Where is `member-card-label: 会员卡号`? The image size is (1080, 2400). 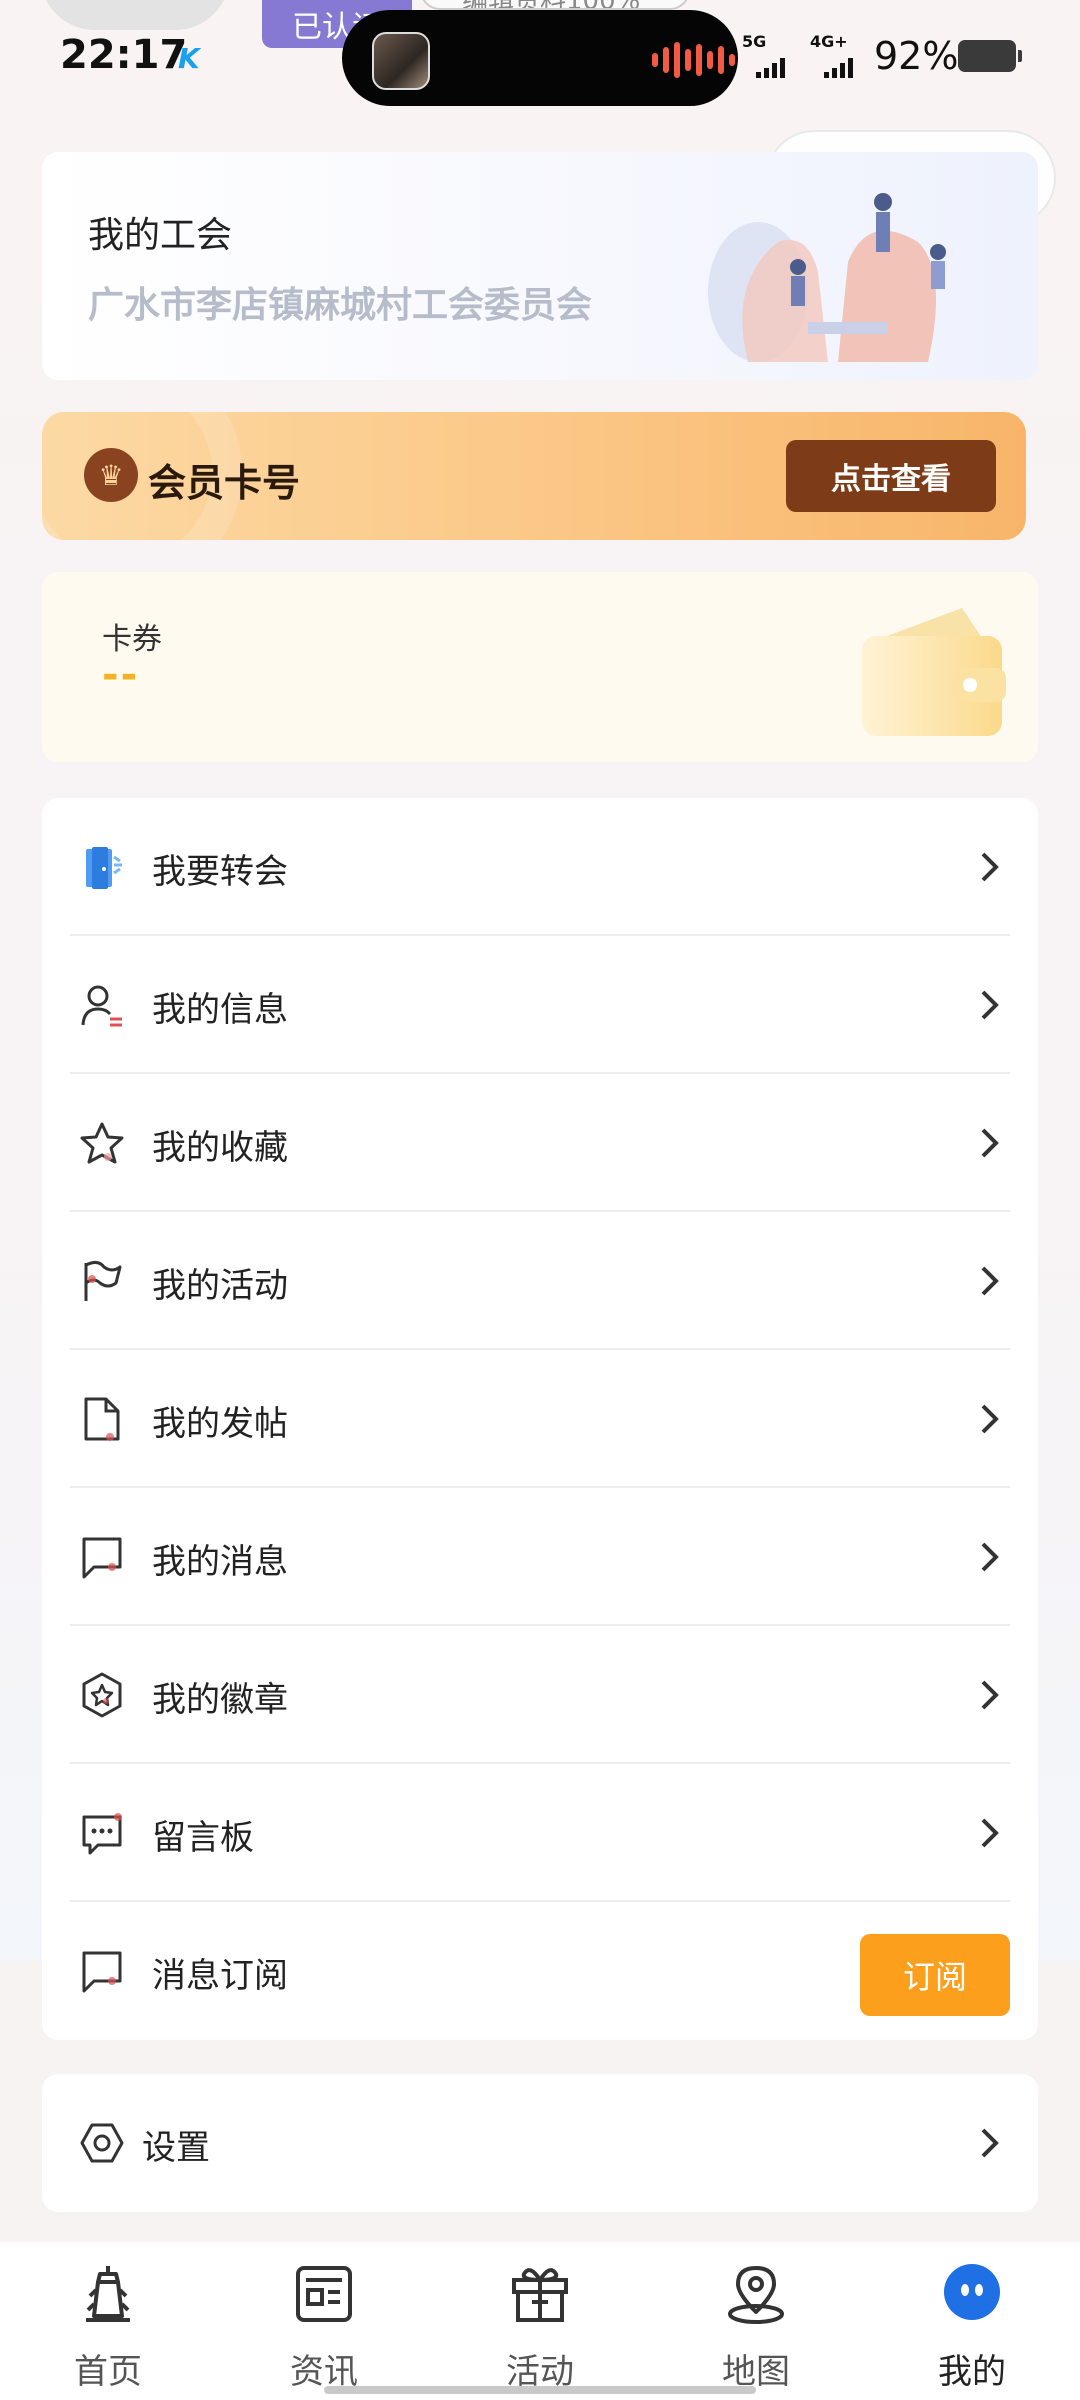 member-card-label: 会员卡号 is located at coordinates (224, 483).